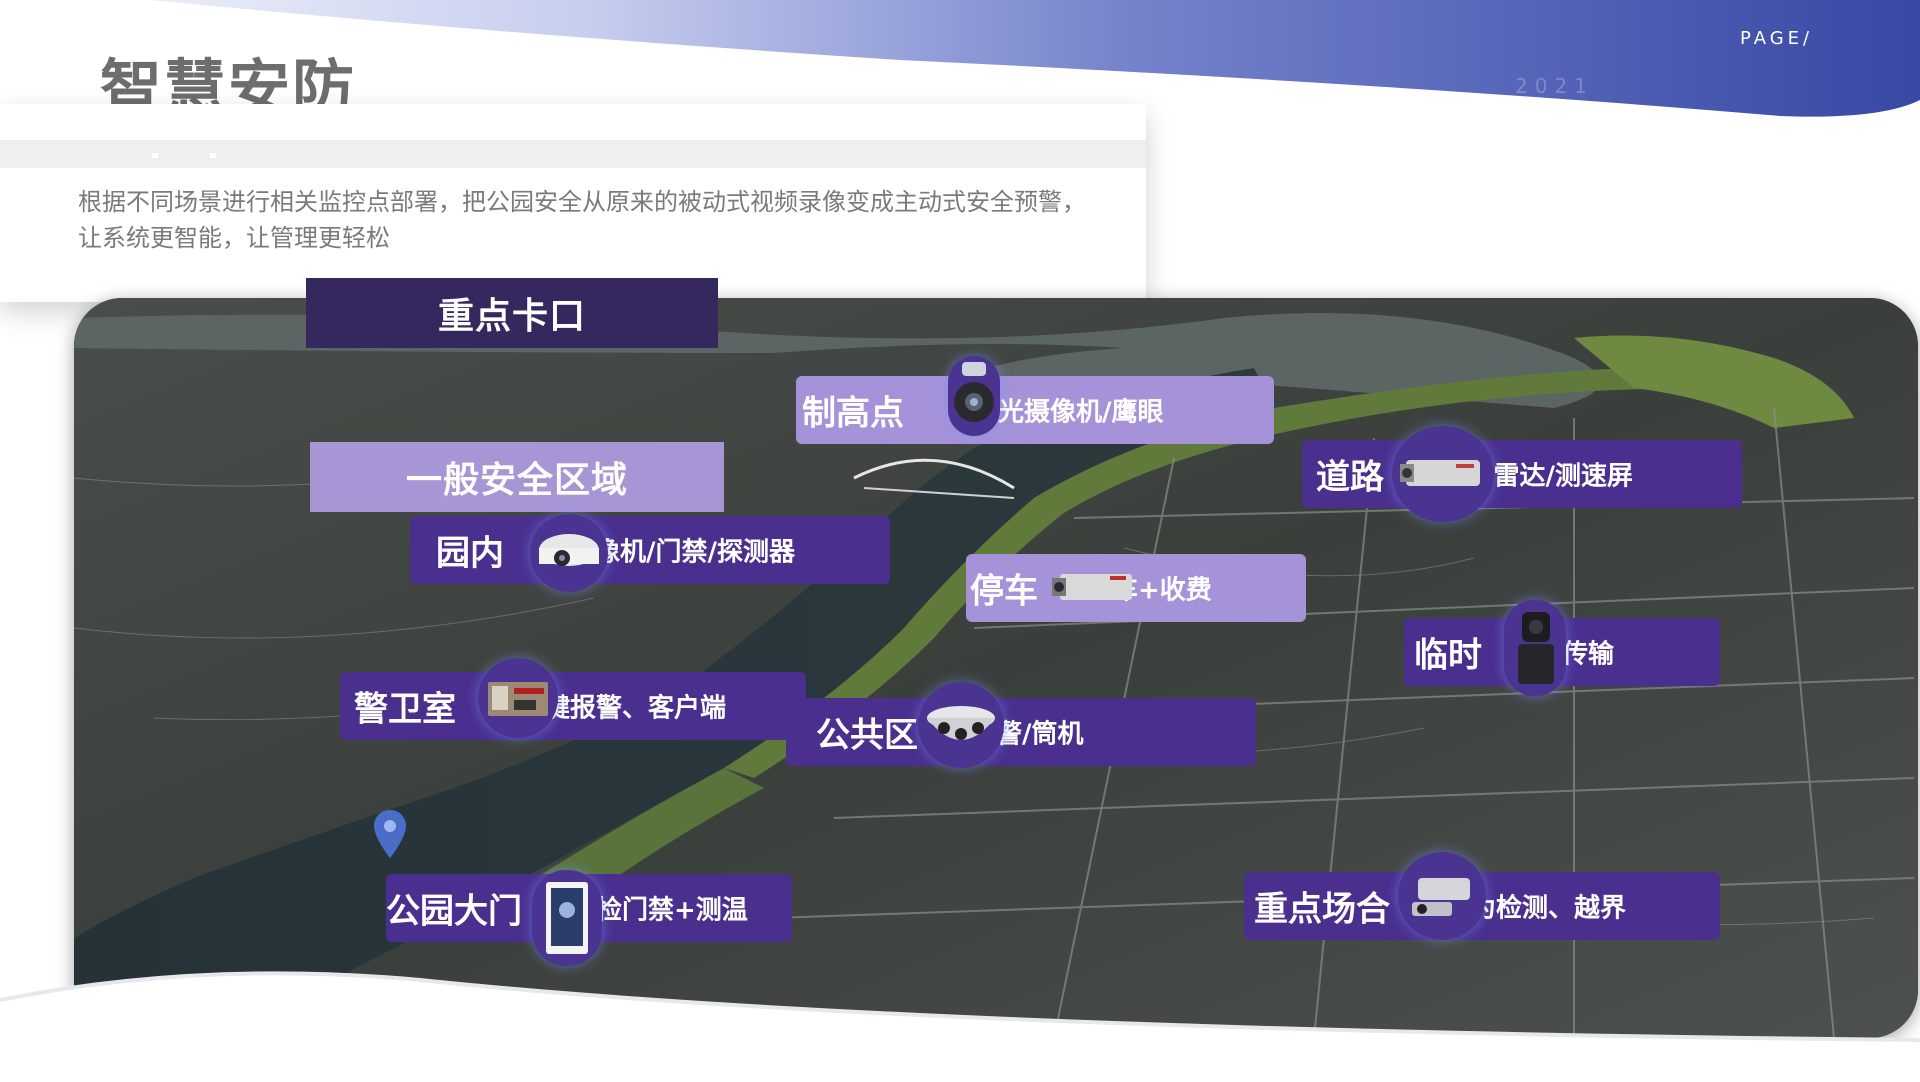 The height and width of the screenshot is (1082, 1920). What do you see at coordinates (1081, 412) in the screenshot?
I see `tag-lookout-desc: 光摄像机/鹰眼` at bounding box center [1081, 412].